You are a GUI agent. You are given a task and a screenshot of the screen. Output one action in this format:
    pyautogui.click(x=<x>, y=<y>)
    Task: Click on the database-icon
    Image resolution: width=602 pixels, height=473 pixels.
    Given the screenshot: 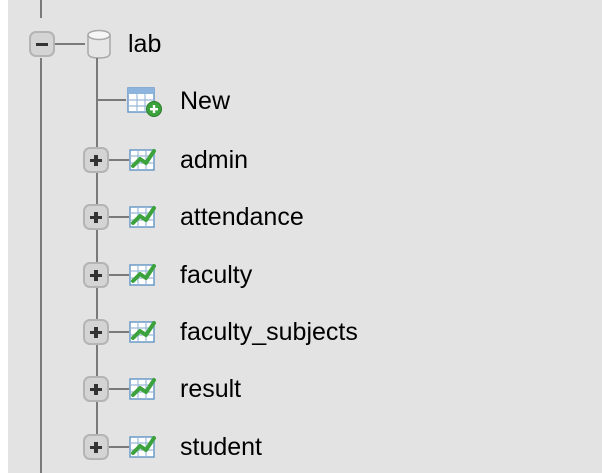 What is the action you would take?
    pyautogui.click(x=99, y=44)
    